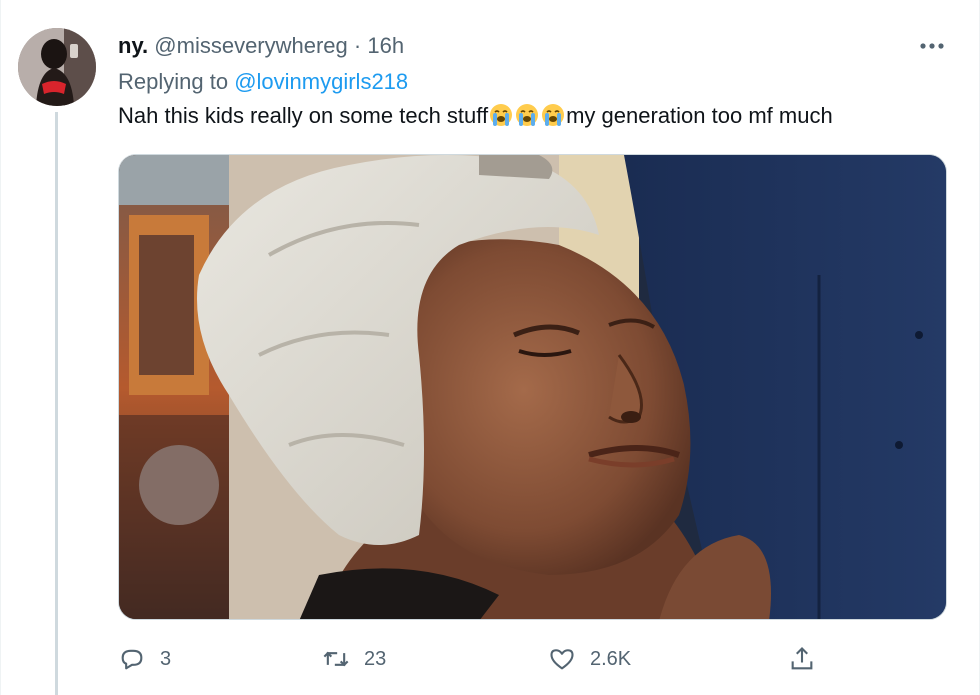  Describe the element at coordinates (611, 658) in the screenshot. I see `like-count: 2.6K` at that location.